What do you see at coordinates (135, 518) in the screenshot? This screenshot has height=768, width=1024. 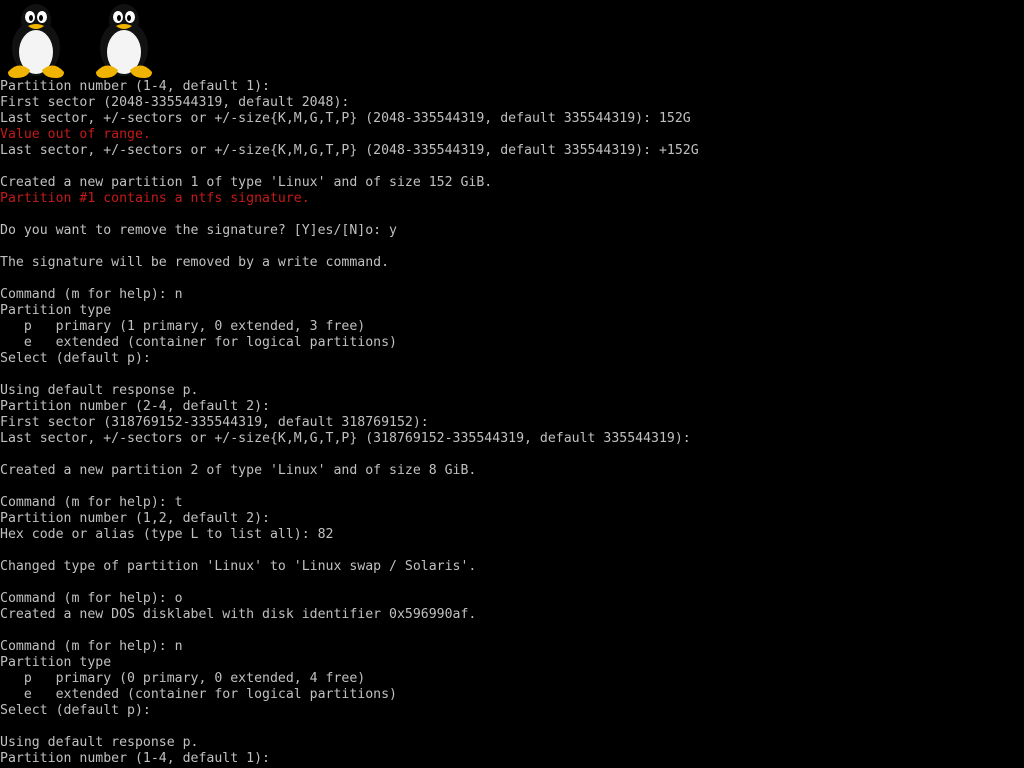 I see `console-line: Partition number (1,2, default 2):` at bounding box center [135, 518].